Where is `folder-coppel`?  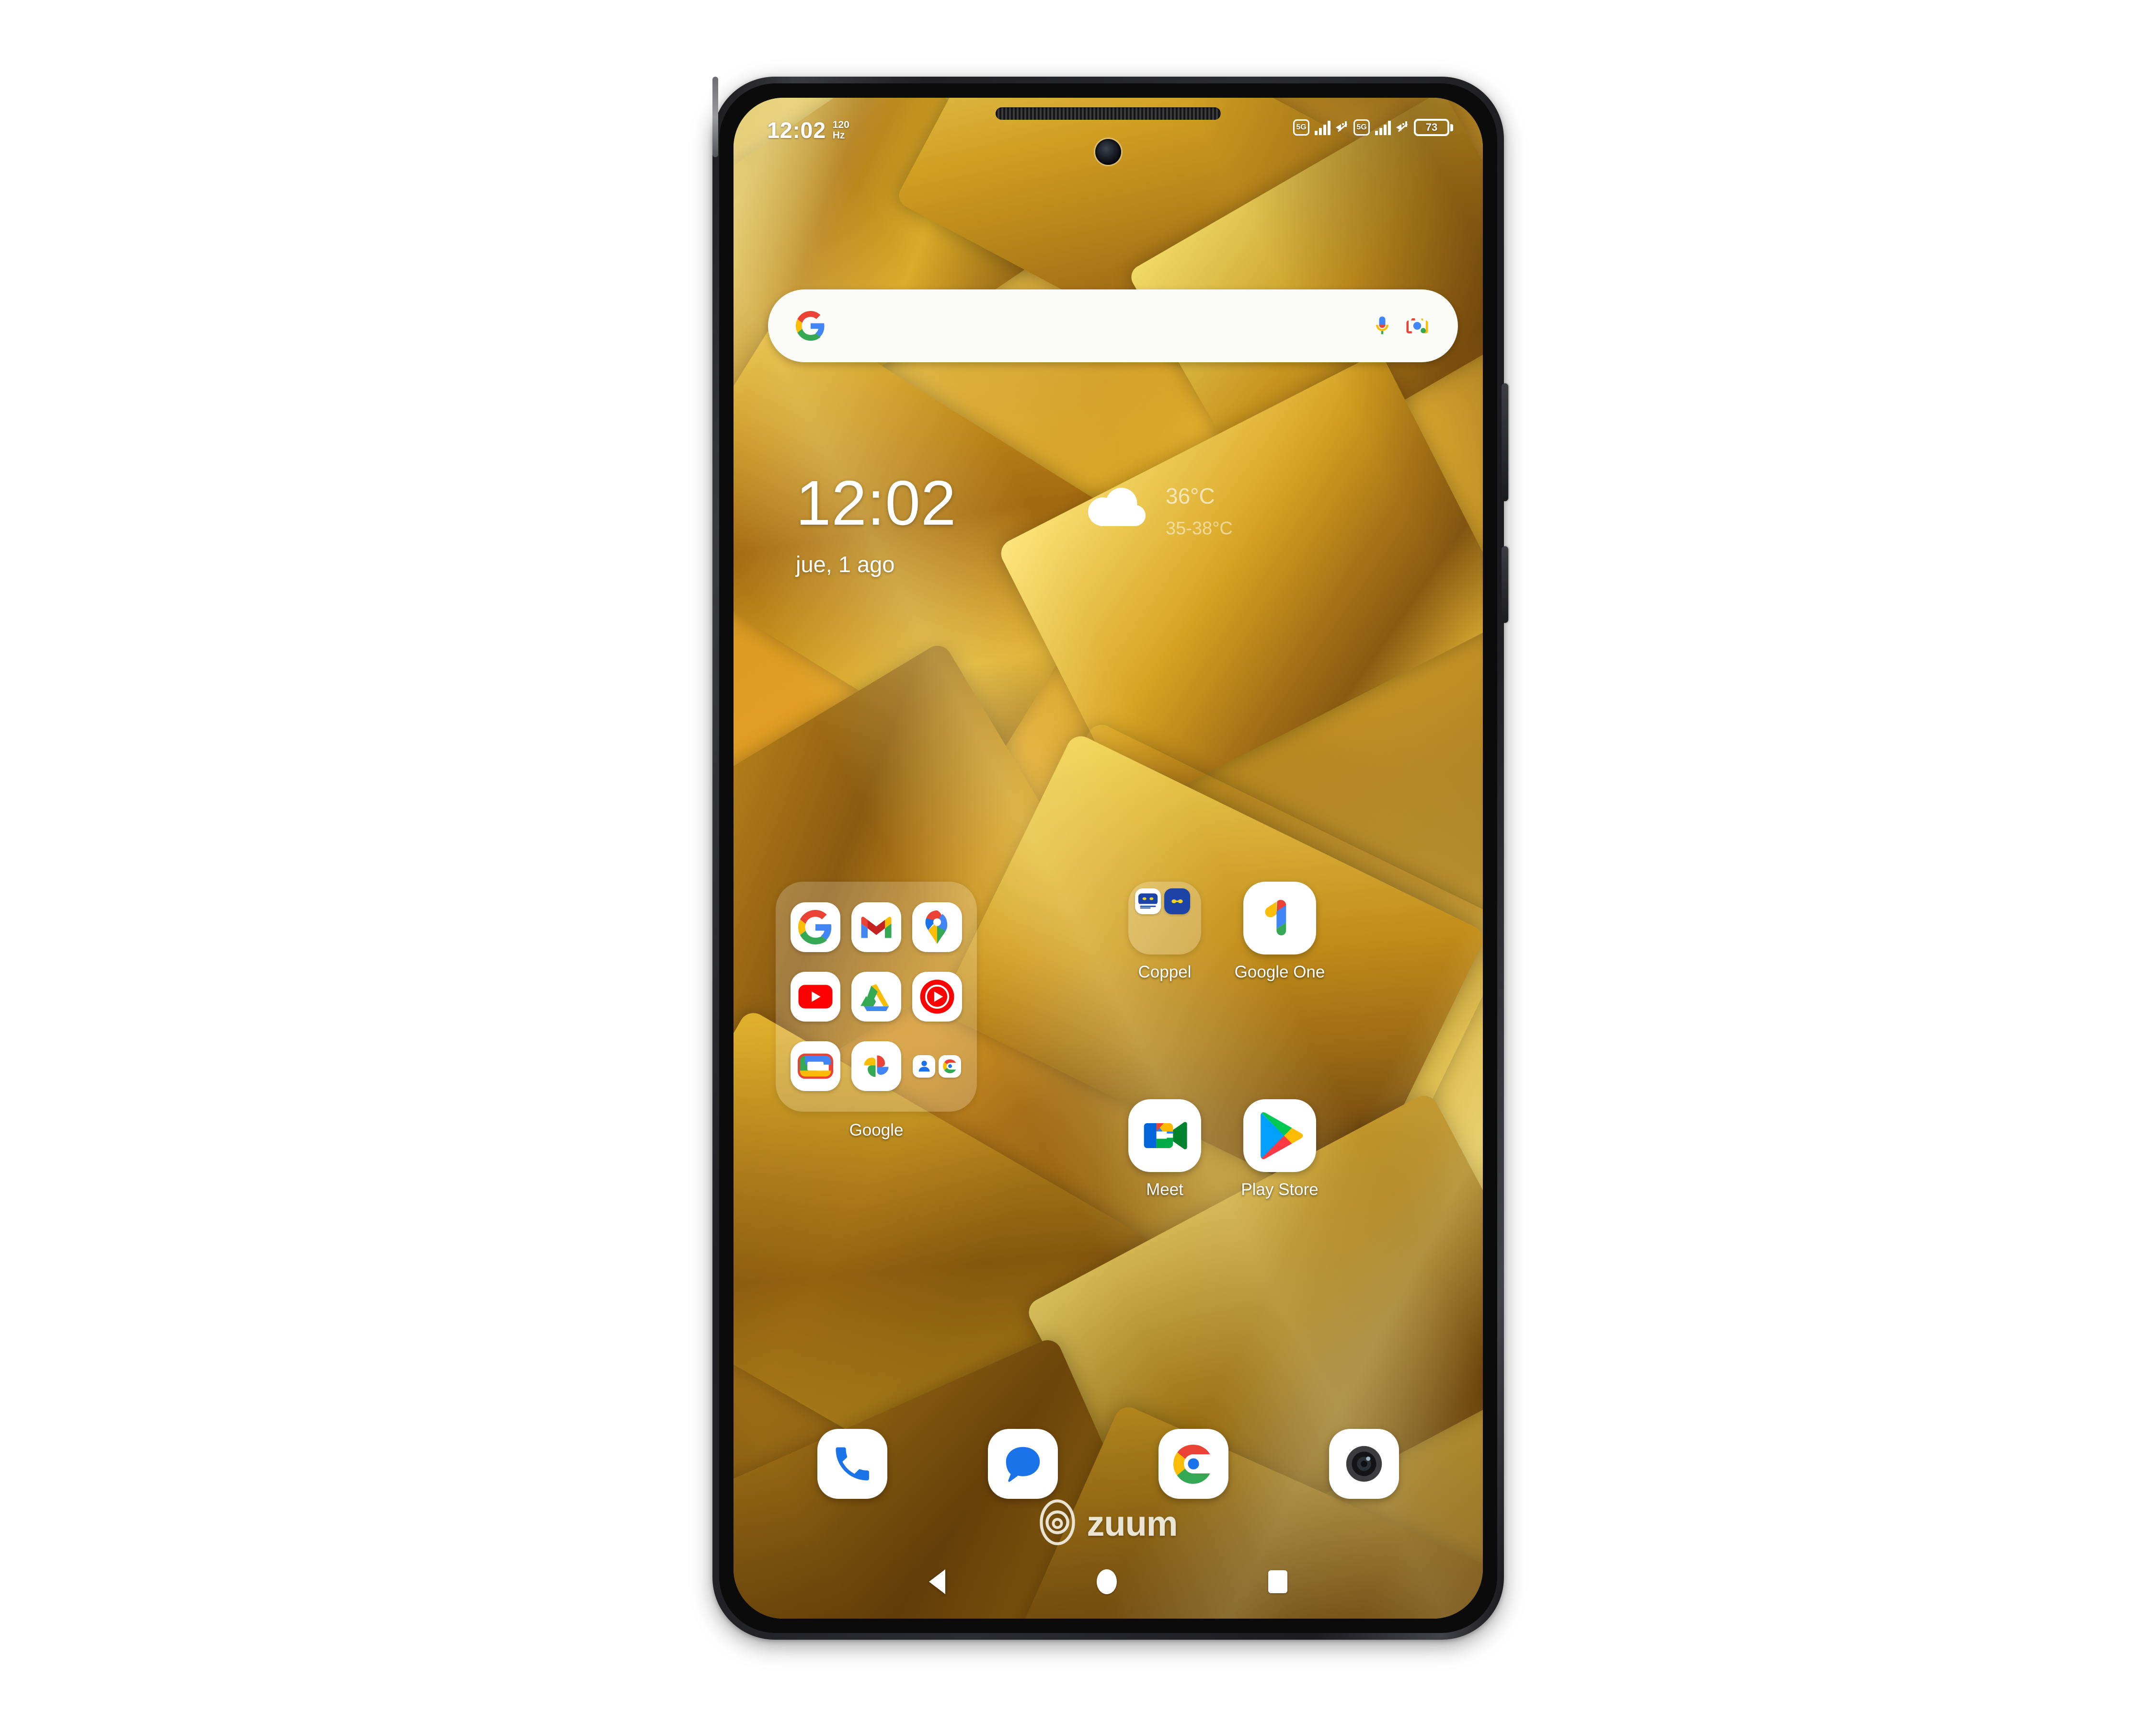
folder-coppel is located at coordinates (1164, 918).